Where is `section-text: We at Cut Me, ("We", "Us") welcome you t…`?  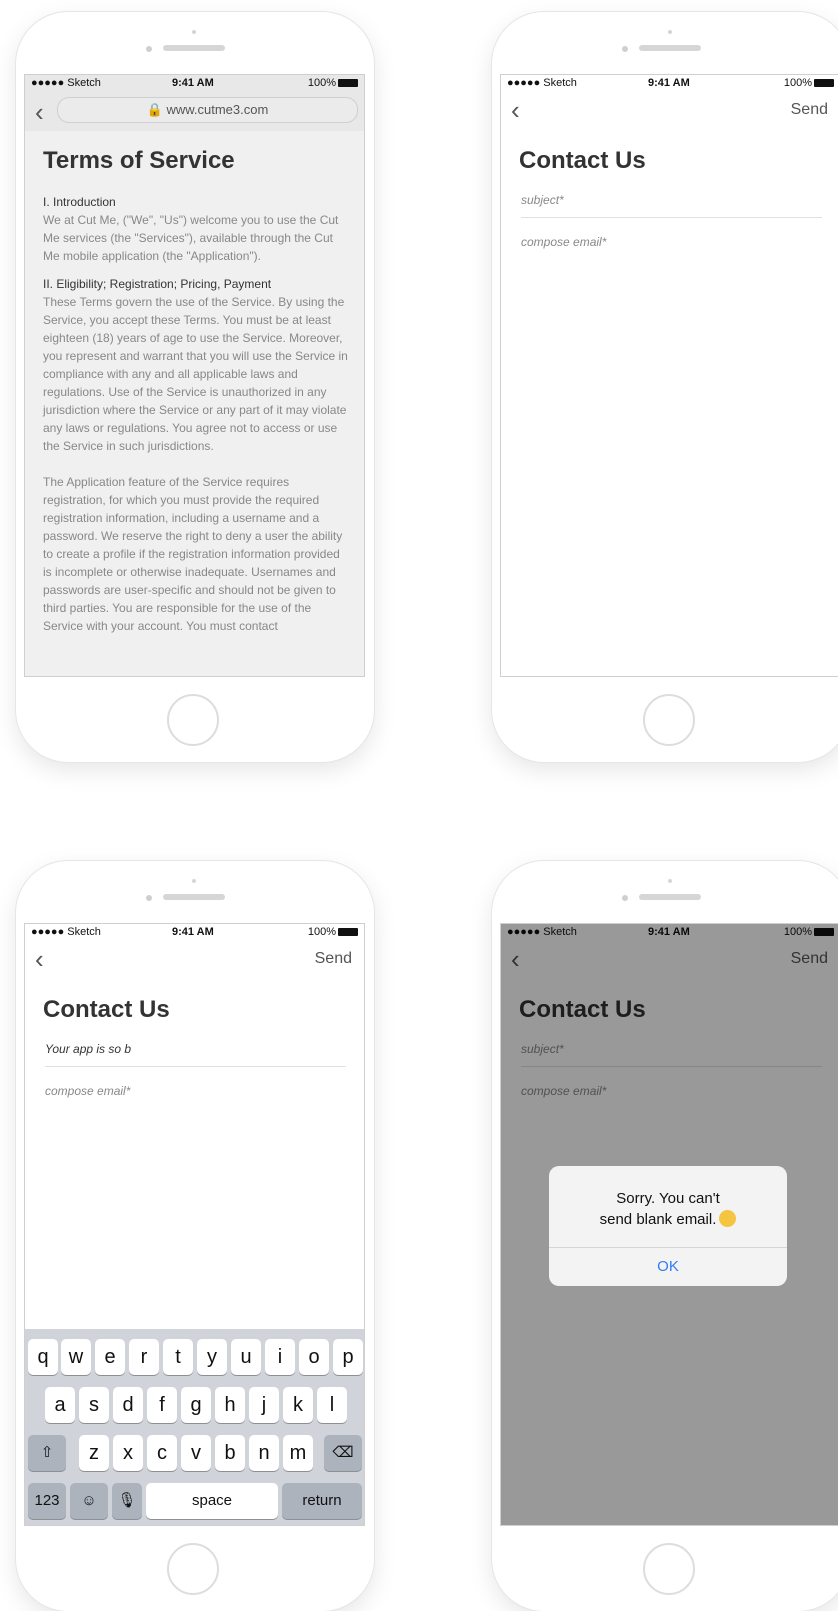 section-text: We at Cut Me, ("We", "Us") welcome you t… is located at coordinates (191, 238).